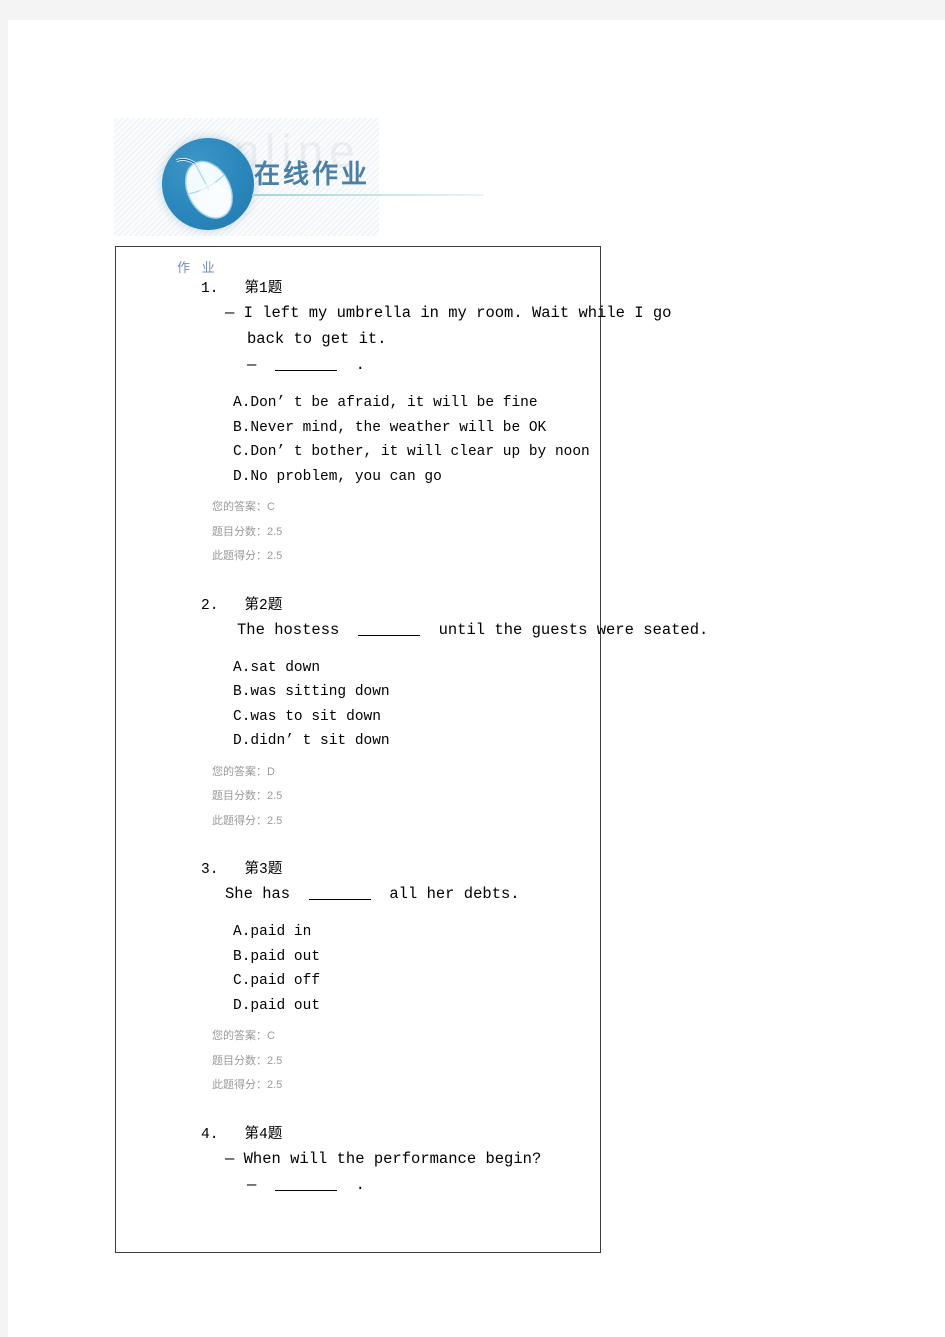 This screenshot has width=945, height=1337. I want to click on question-label: 第3题, so click(263, 870).